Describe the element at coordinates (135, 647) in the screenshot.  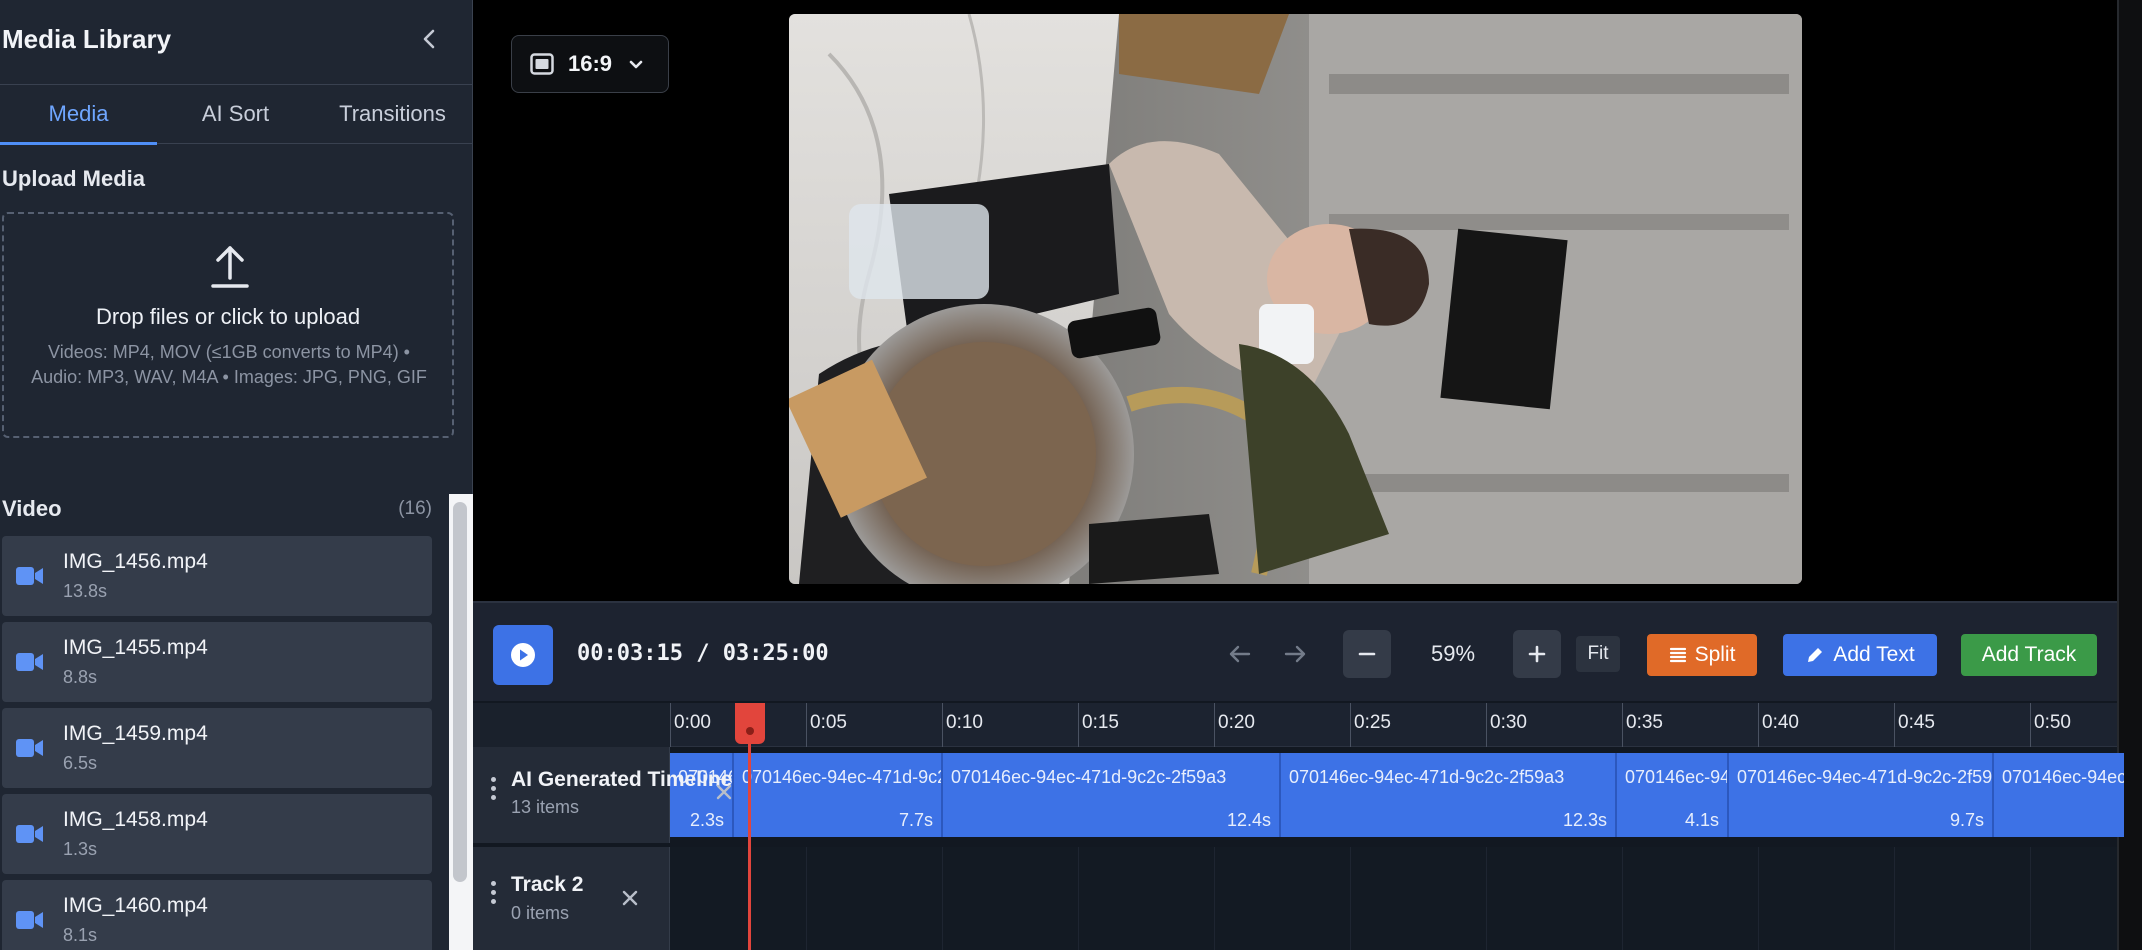
I see `video-file-name: IMG_1455.mp4` at that location.